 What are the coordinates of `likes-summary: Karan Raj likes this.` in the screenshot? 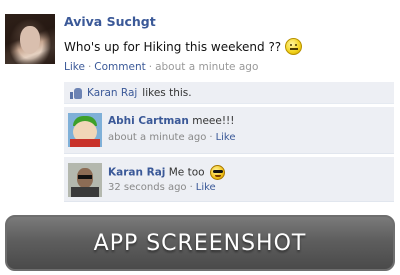 It's located at (229, 93).